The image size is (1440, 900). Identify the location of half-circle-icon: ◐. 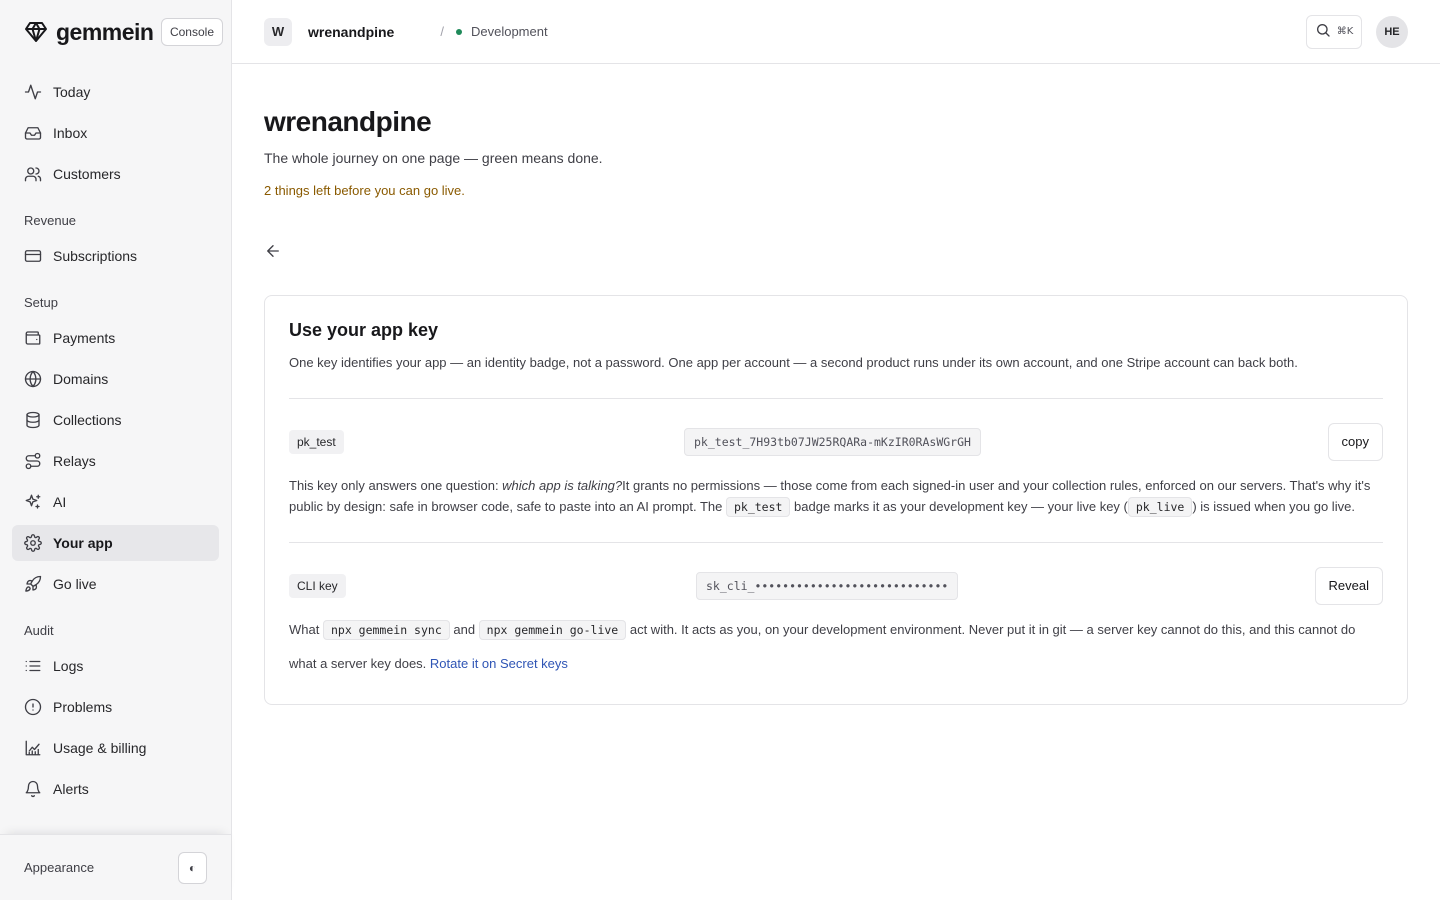
(192, 867).